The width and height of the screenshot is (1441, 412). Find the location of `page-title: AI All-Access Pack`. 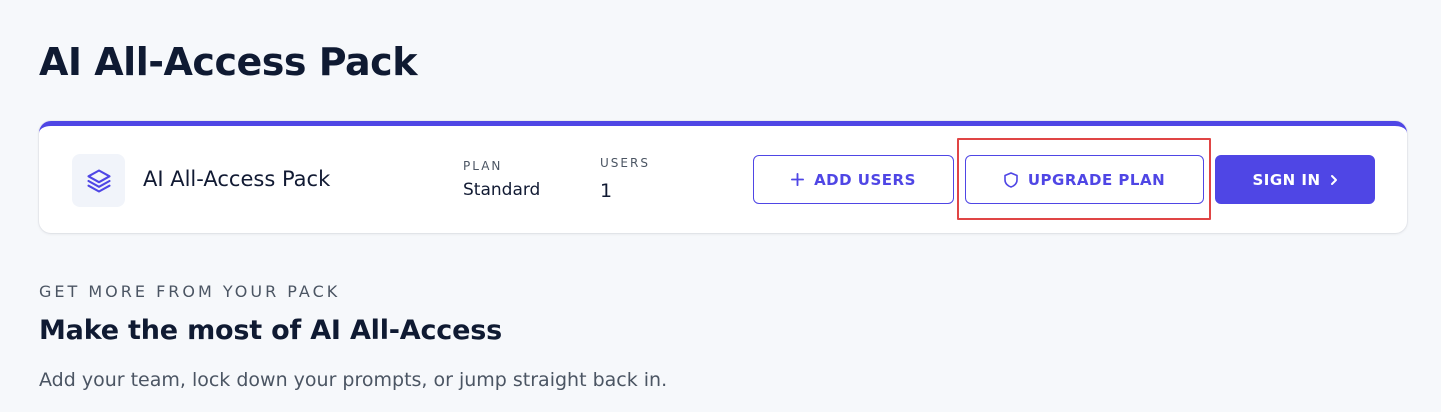

page-title: AI All-Access Pack is located at coordinates (228, 62).